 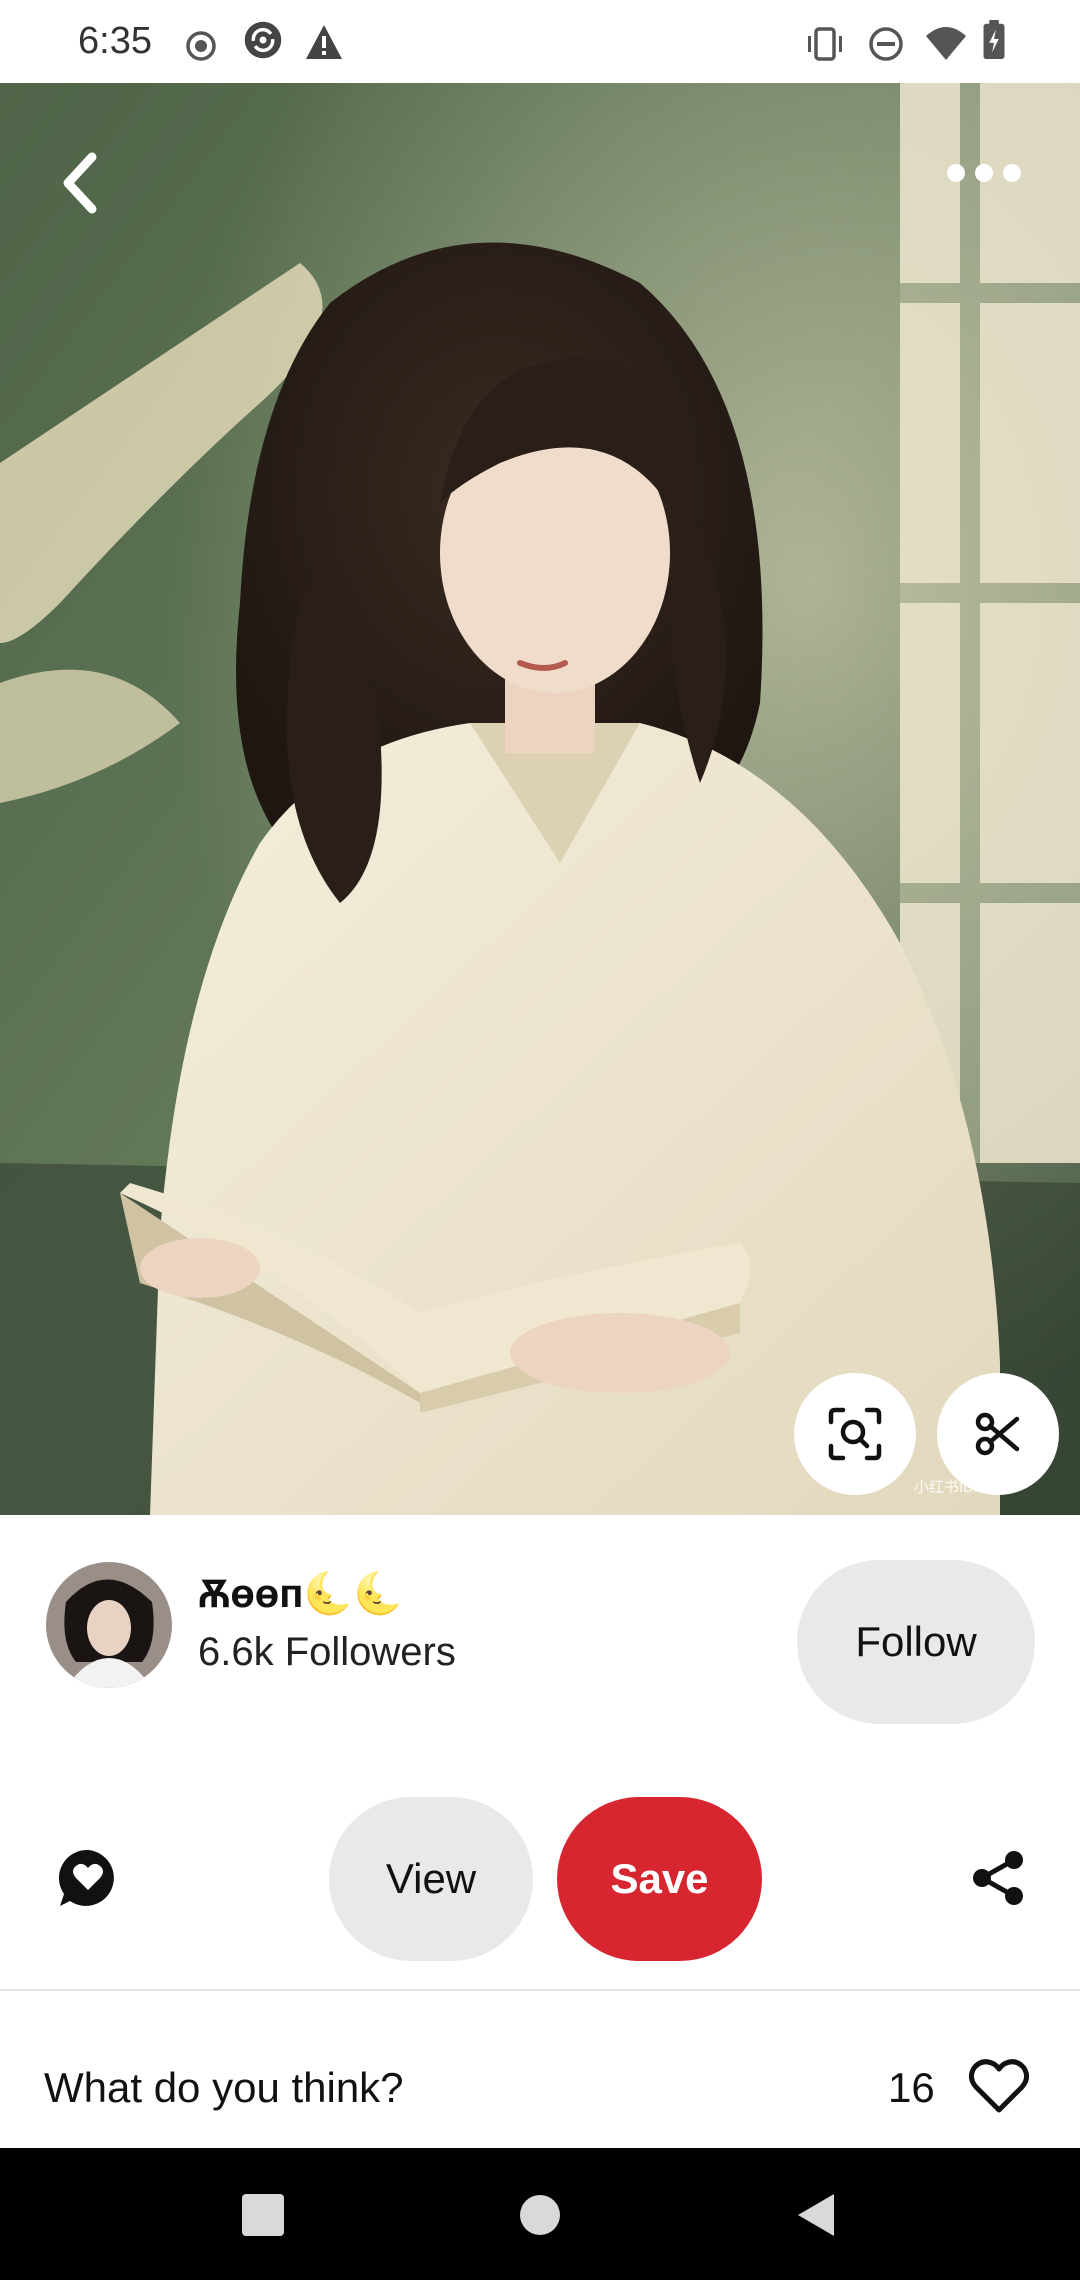 I want to click on follower-count: 6.6k Followers, so click(x=327, y=1652).